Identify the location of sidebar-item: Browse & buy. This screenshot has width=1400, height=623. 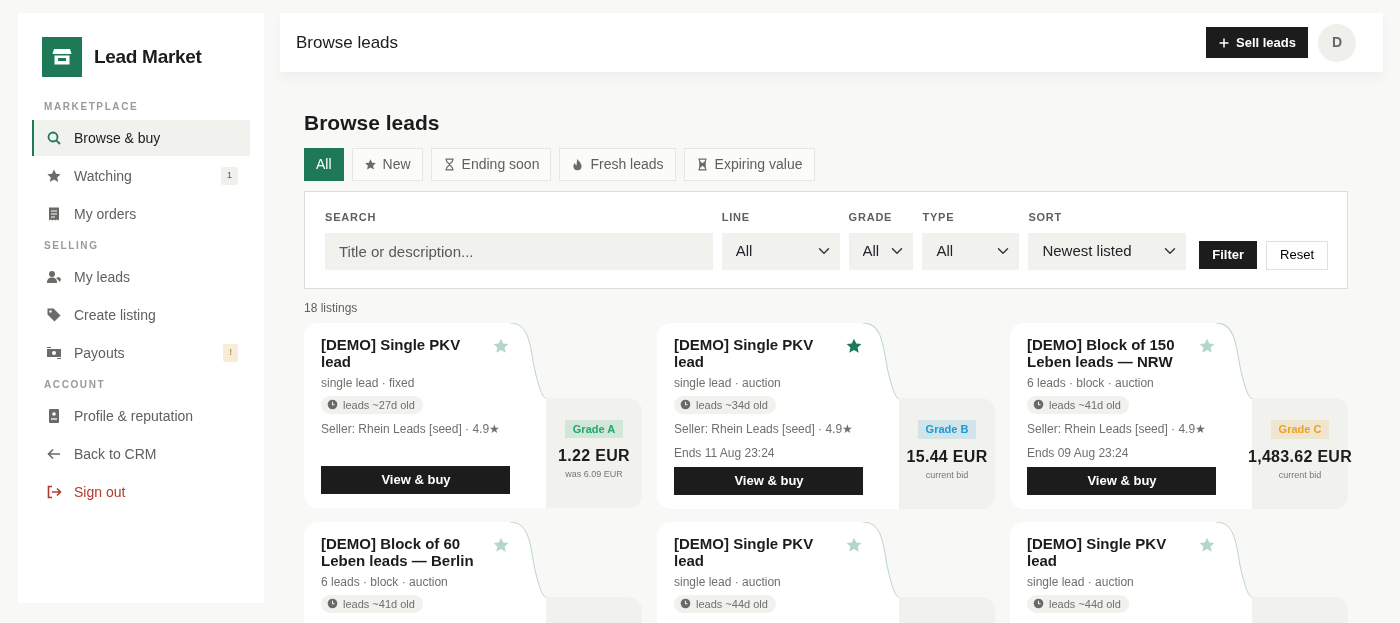
(141, 138).